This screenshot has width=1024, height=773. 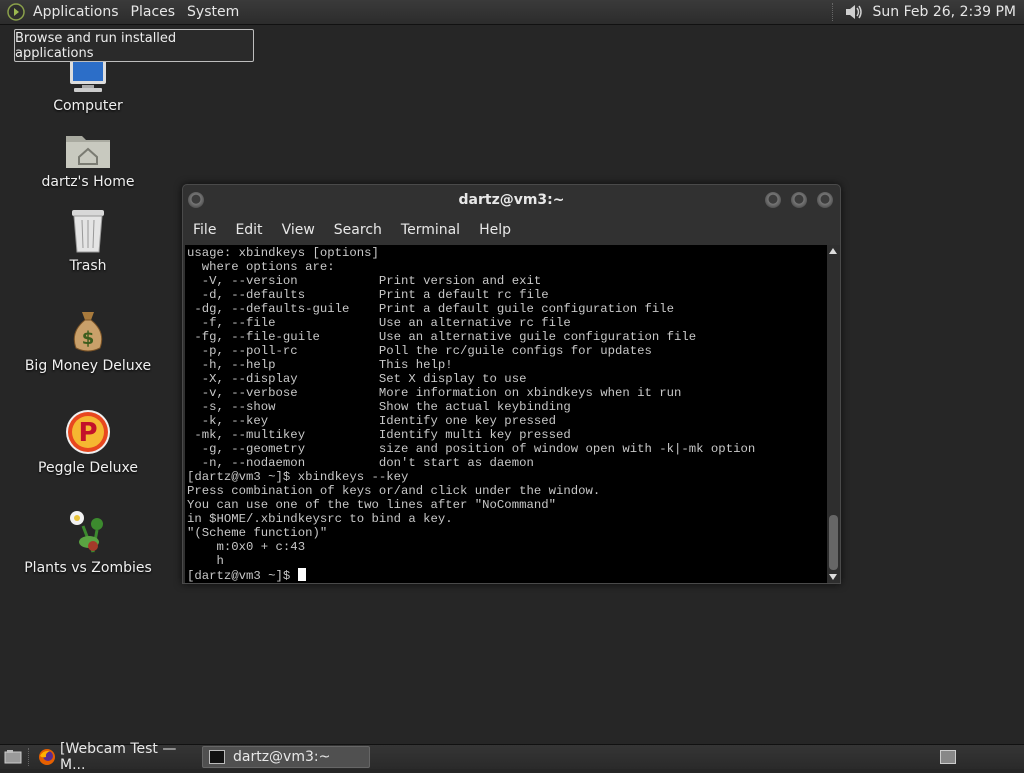 What do you see at coordinates (944, 12) in the screenshot?
I see `clock: Sun Feb 26, 2:39 PM` at bounding box center [944, 12].